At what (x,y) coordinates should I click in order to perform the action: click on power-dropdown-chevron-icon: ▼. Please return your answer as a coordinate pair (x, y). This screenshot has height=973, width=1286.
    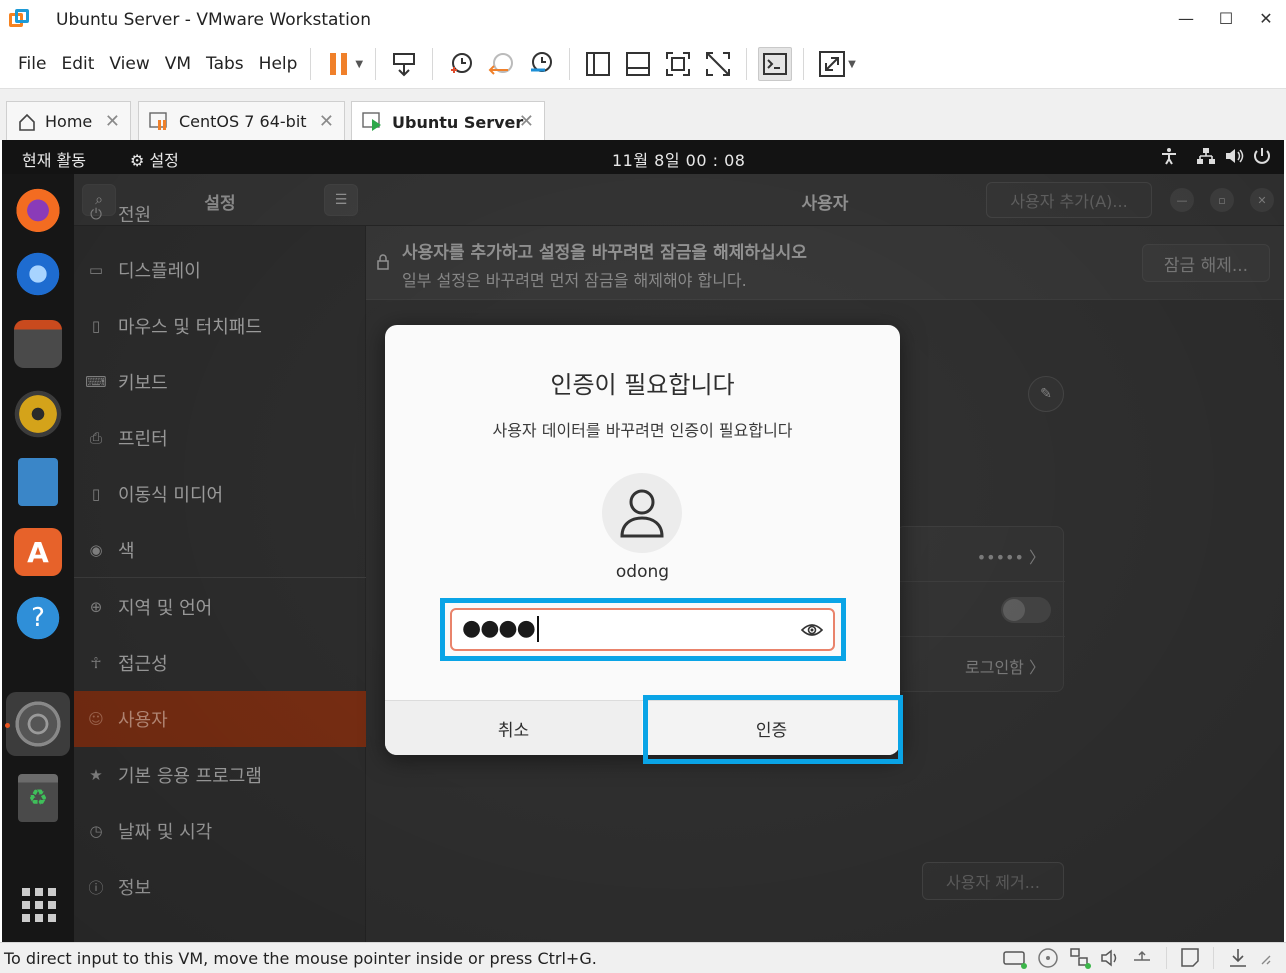
    Looking at the image, I should click on (359, 64).